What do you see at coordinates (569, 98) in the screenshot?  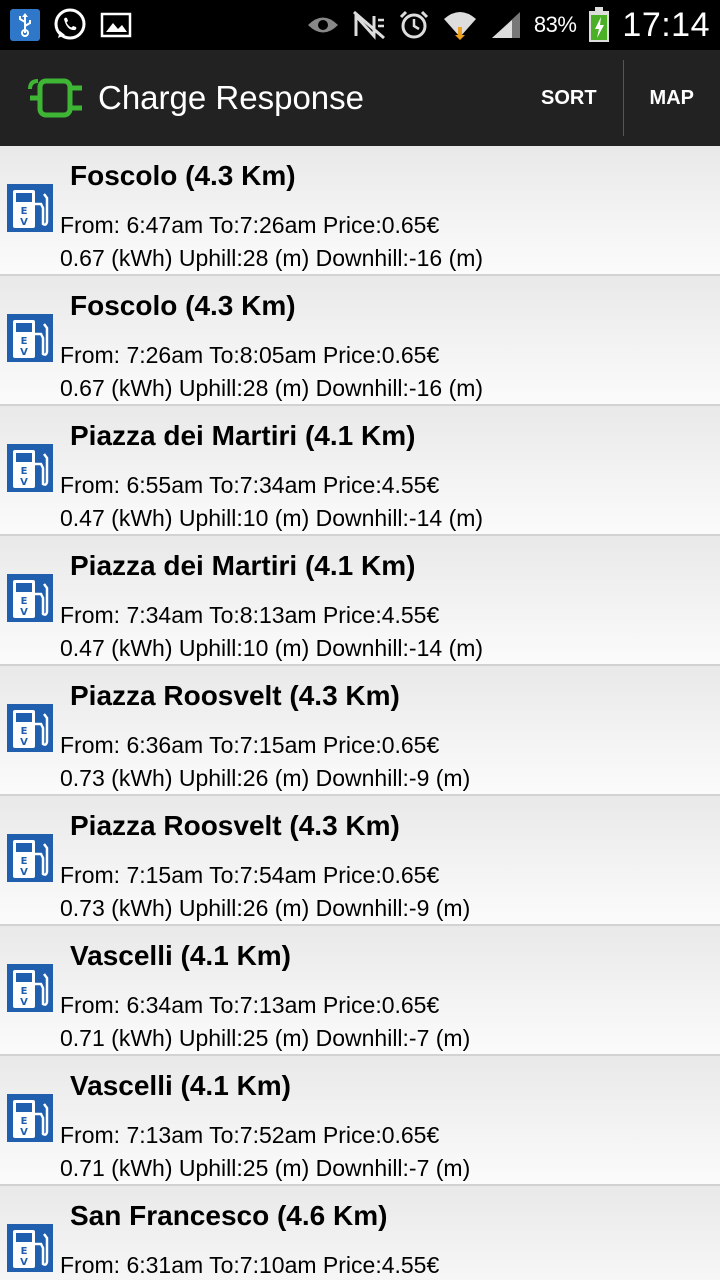 I see `sort-button: SORT` at bounding box center [569, 98].